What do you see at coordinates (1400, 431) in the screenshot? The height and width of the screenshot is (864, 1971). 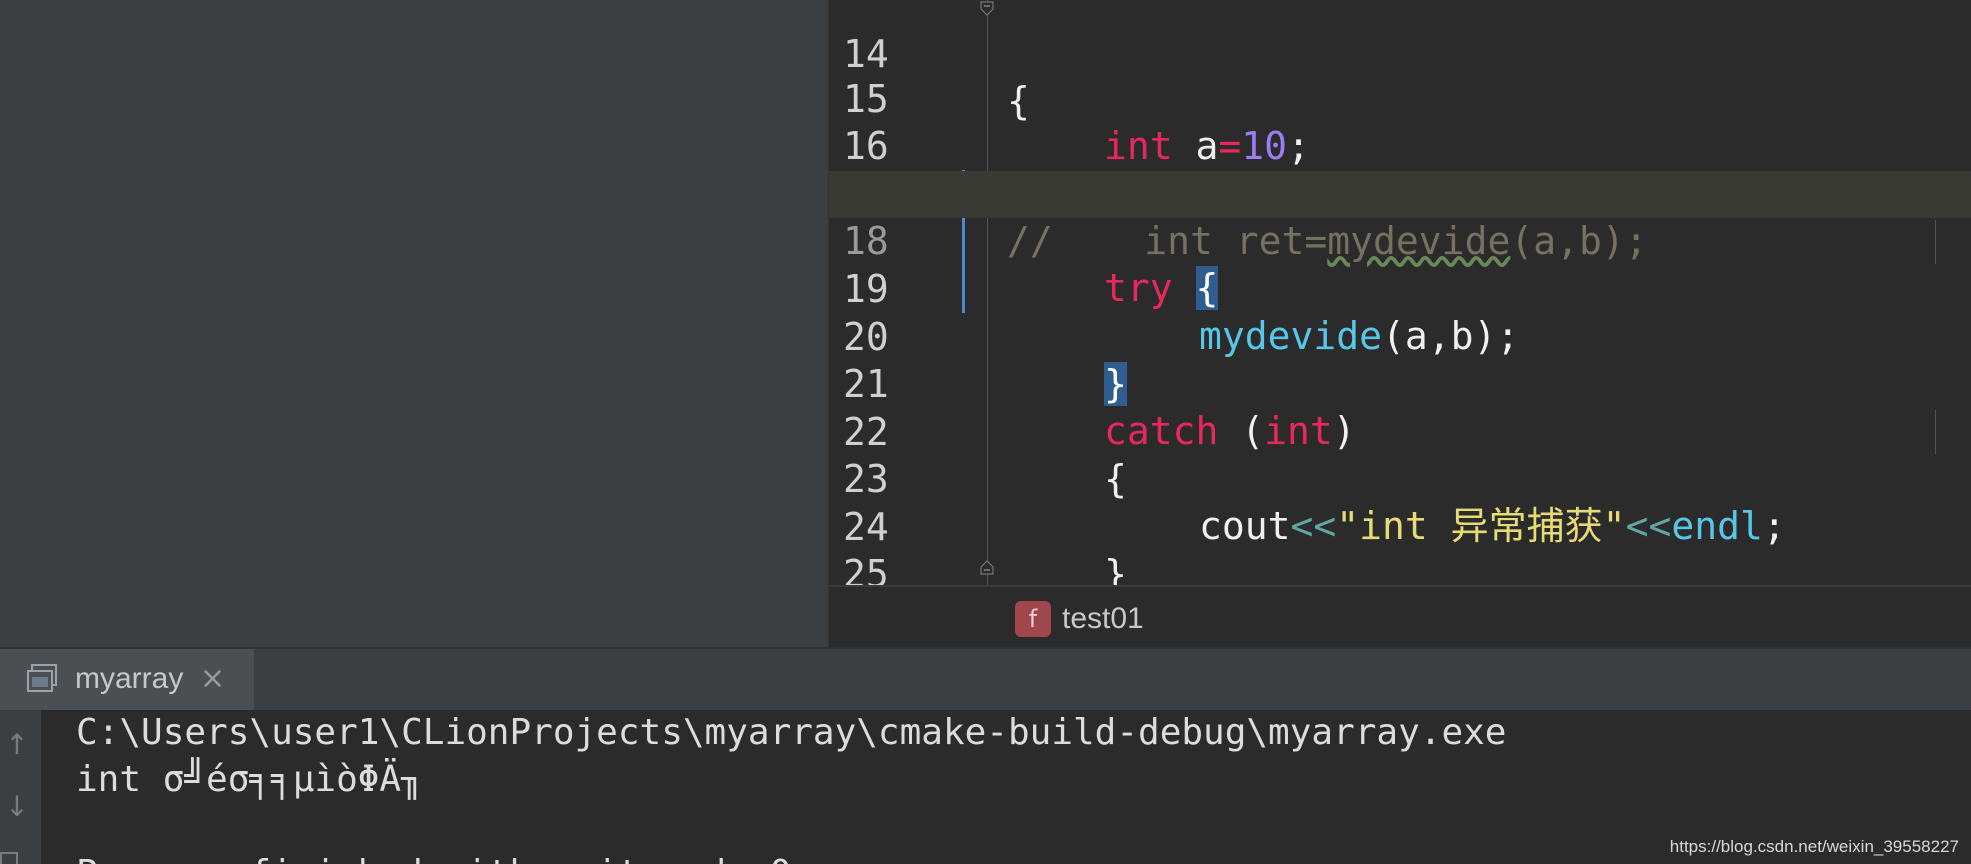 I see `code-line: 22 {` at bounding box center [1400, 431].